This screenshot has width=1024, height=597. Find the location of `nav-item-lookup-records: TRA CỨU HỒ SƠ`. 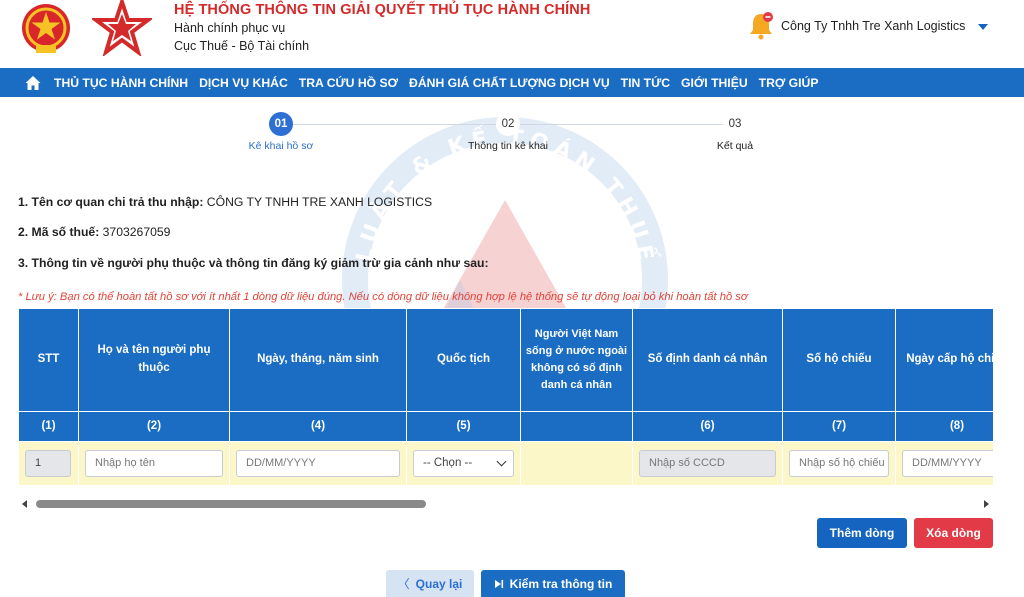

nav-item-lookup-records: TRA CỨU HỒ SƠ is located at coordinates (348, 83).